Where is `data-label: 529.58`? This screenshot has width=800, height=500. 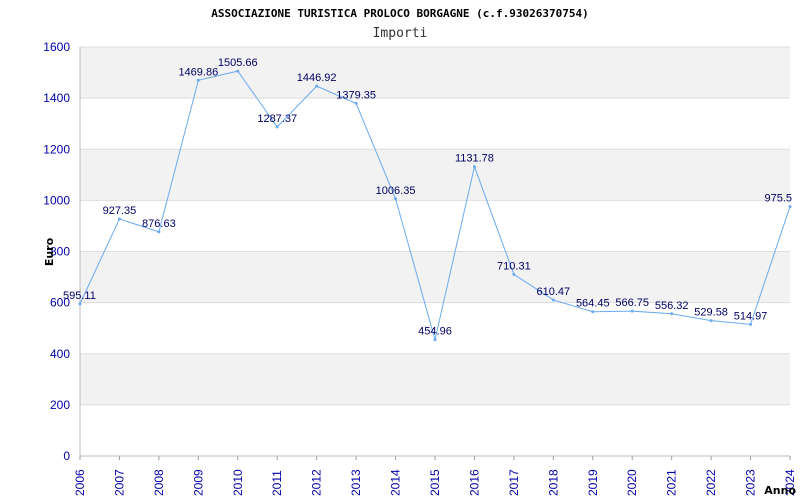
data-label: 529.58 is located at coordinates (711, 313).